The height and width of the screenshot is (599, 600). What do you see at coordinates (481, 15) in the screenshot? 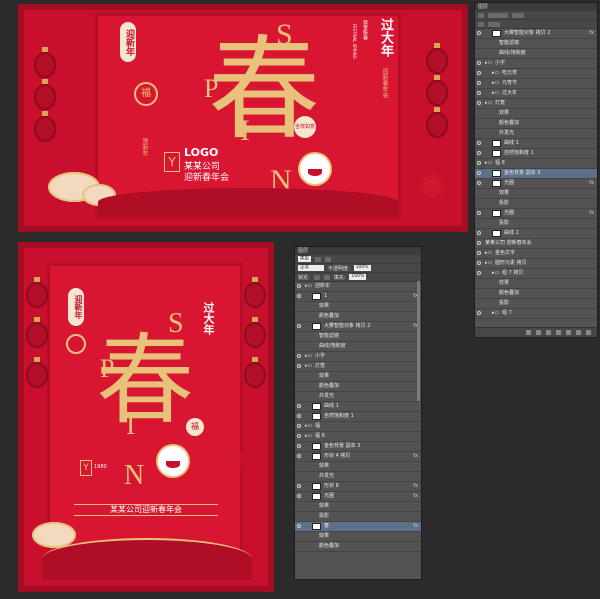
I see `filter-icon` at bounding box center [481, 15].